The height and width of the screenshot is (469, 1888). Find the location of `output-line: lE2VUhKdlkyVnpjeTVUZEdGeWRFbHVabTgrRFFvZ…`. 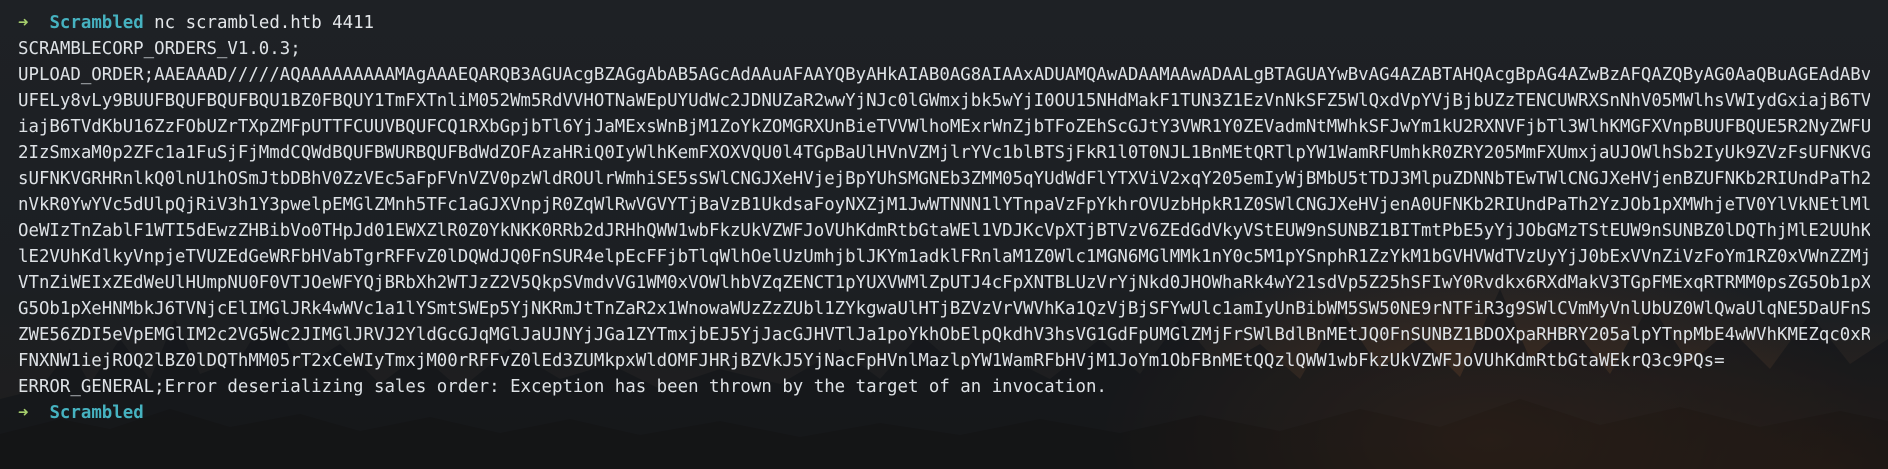

output-line: lE2VUhKdlkyVnpjeTVUZEdGeWRFbHVabTgrRFFvZ… is located at coordinates (944, 257).